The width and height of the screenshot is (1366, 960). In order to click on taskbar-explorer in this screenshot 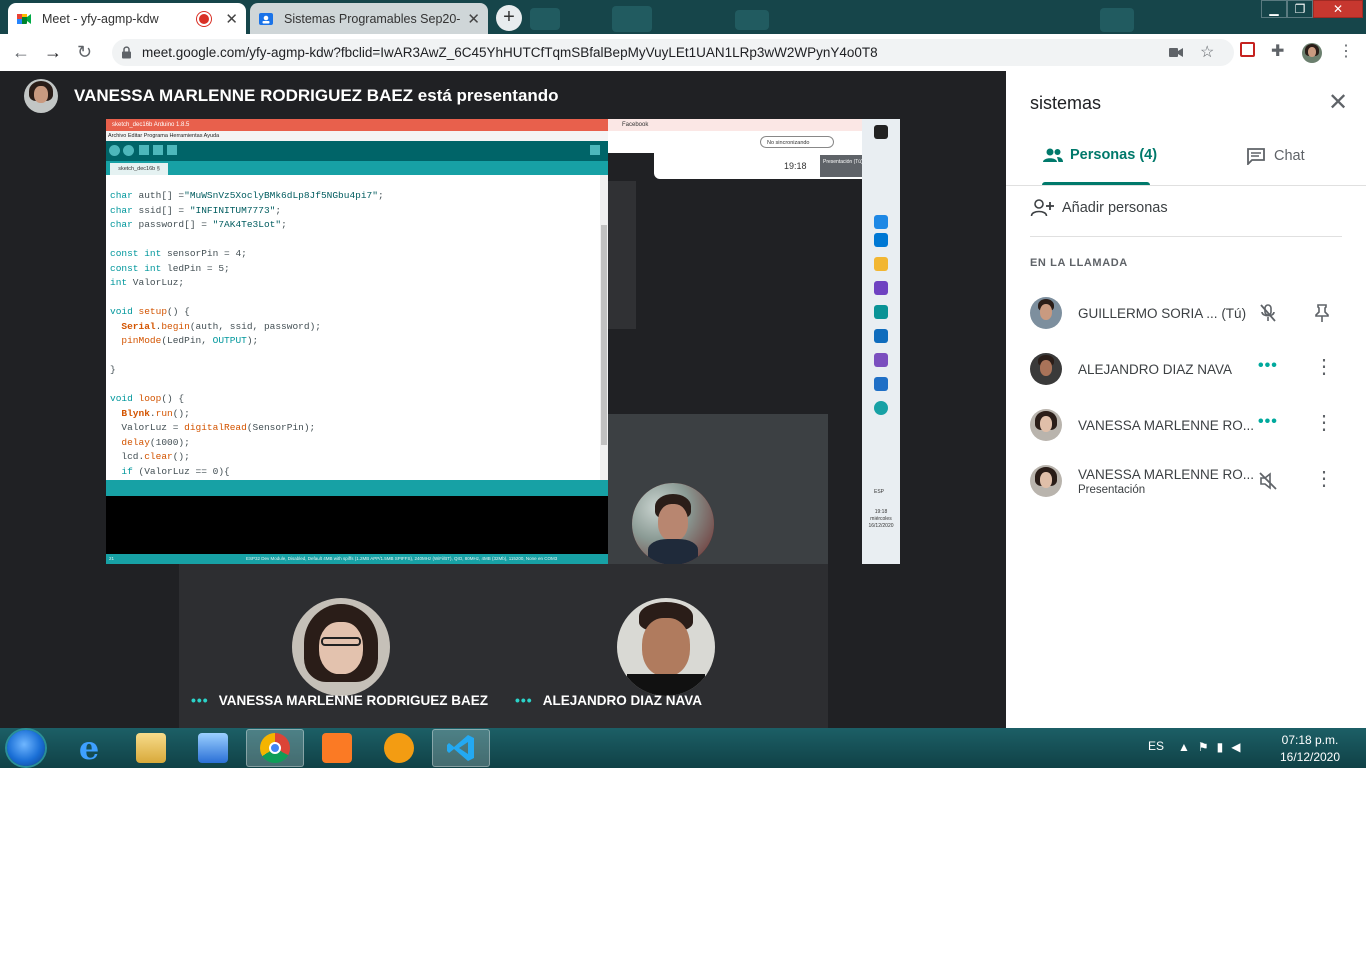, I will do `click(151, 748)`.